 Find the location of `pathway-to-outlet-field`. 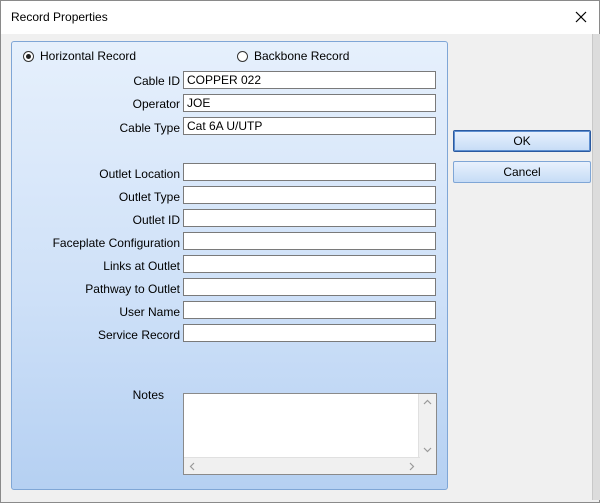

pathway-to-outlet-field is located at coordinates (309, 287).